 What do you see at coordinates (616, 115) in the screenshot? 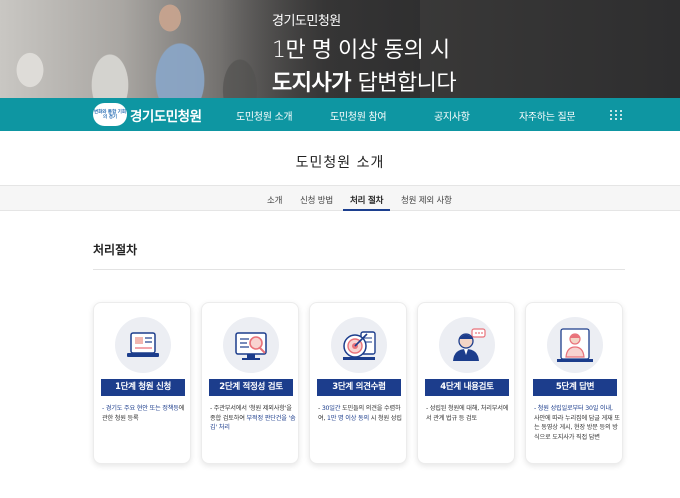
I see `all-menu-grid-icon` at bounding box center [616, 115].